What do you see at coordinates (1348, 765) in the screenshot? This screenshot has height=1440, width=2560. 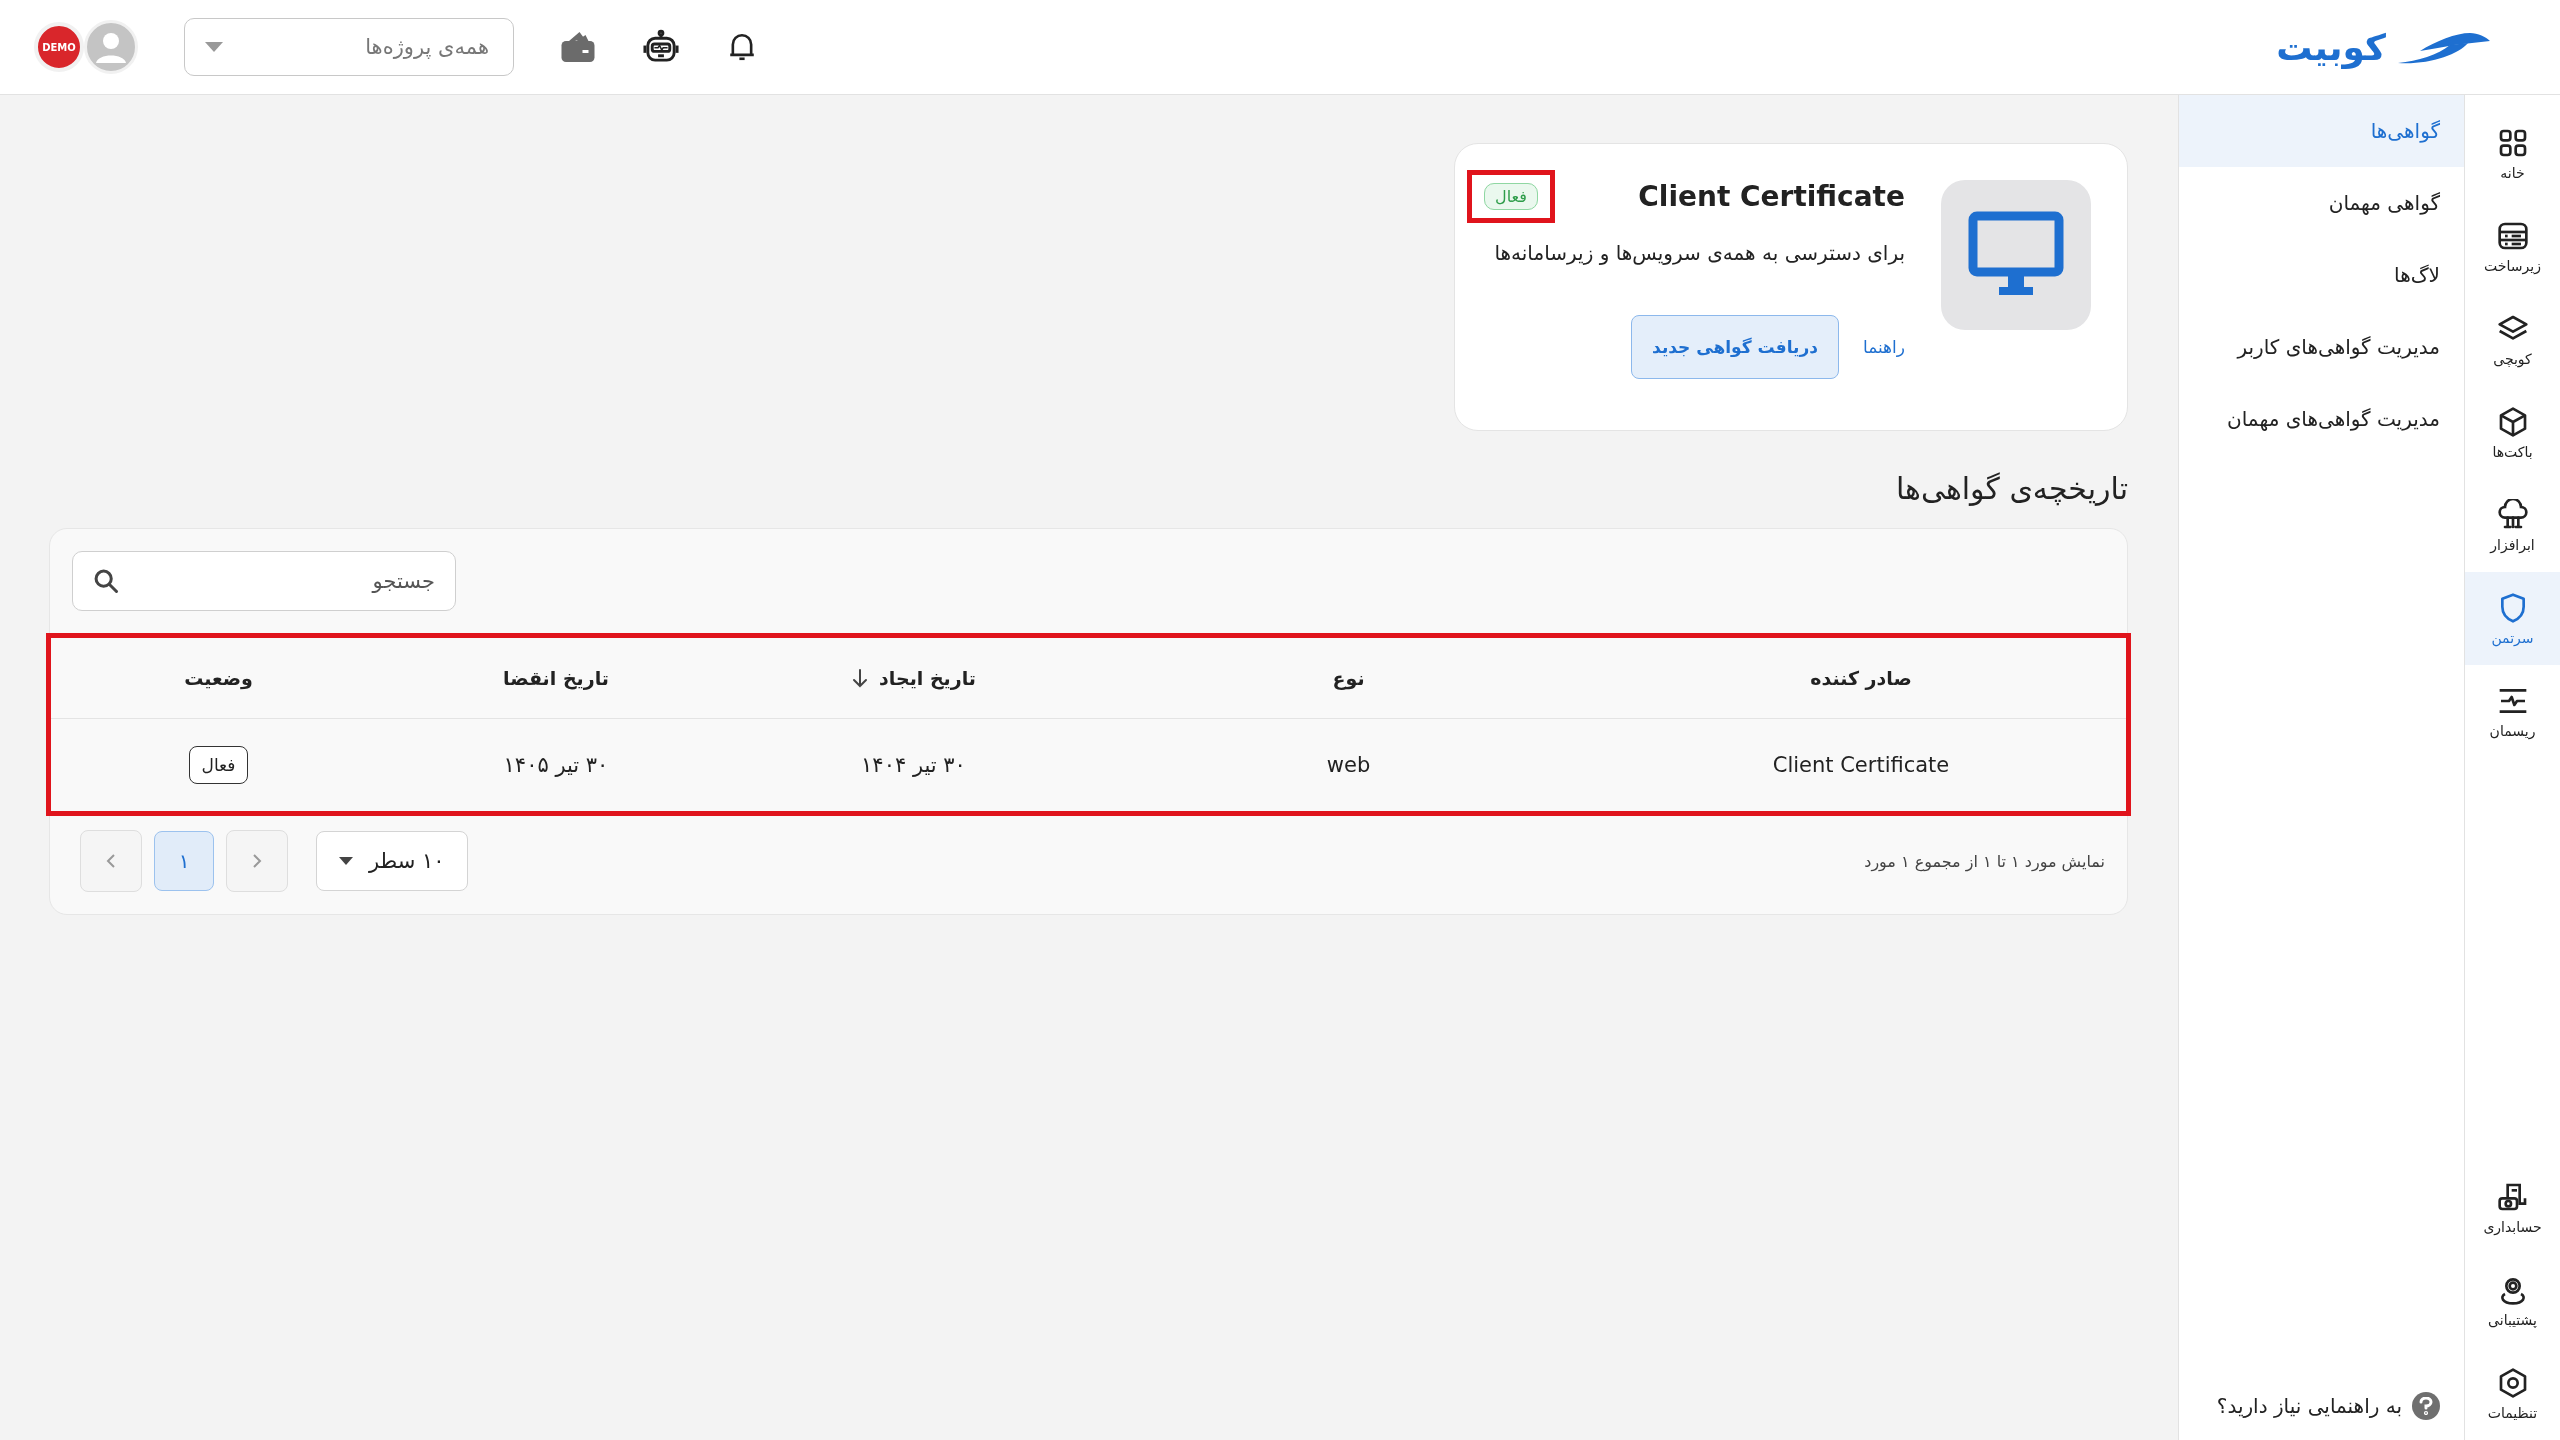 I see `table-cell-text: web` at bounding box center [1348, 765].